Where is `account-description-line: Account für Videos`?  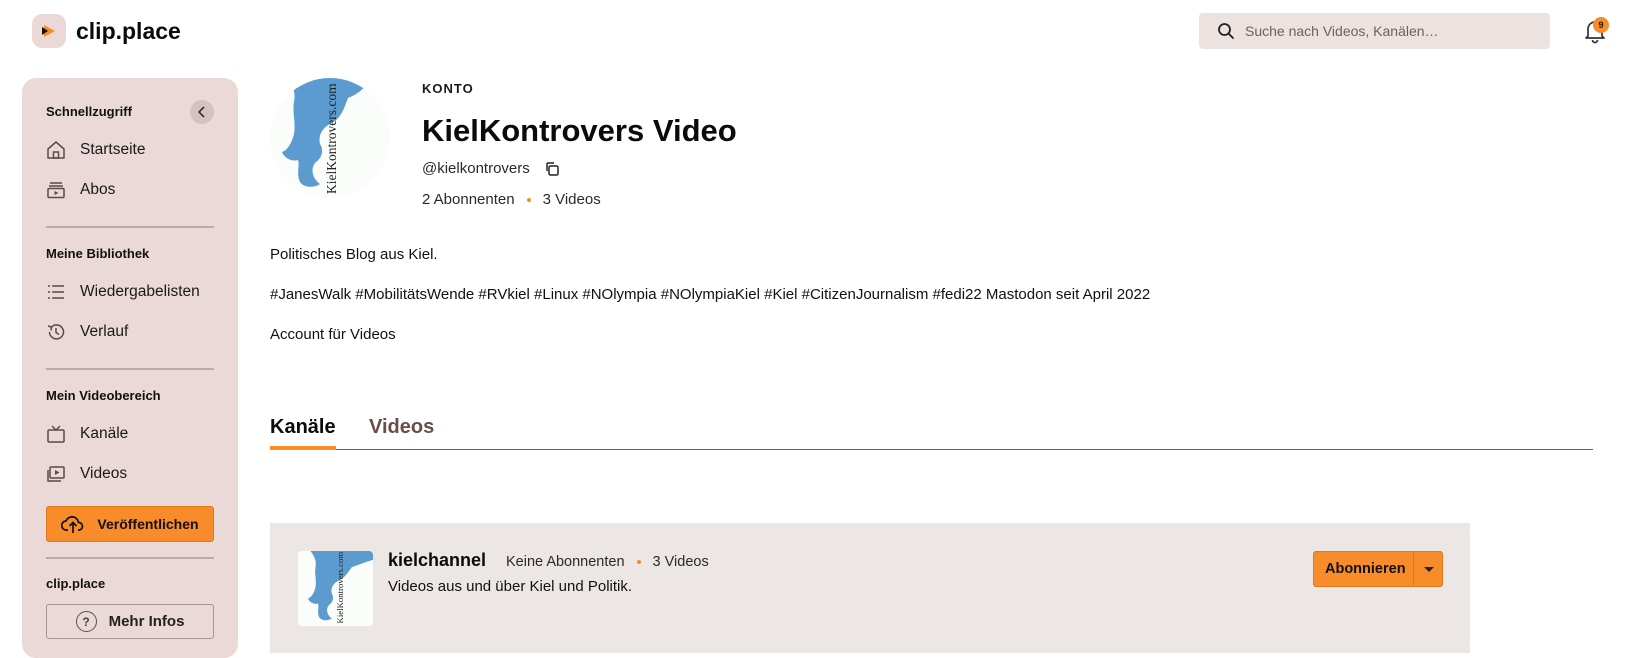
account-description-line: Account für Videos is located at coordinates (333, 334).